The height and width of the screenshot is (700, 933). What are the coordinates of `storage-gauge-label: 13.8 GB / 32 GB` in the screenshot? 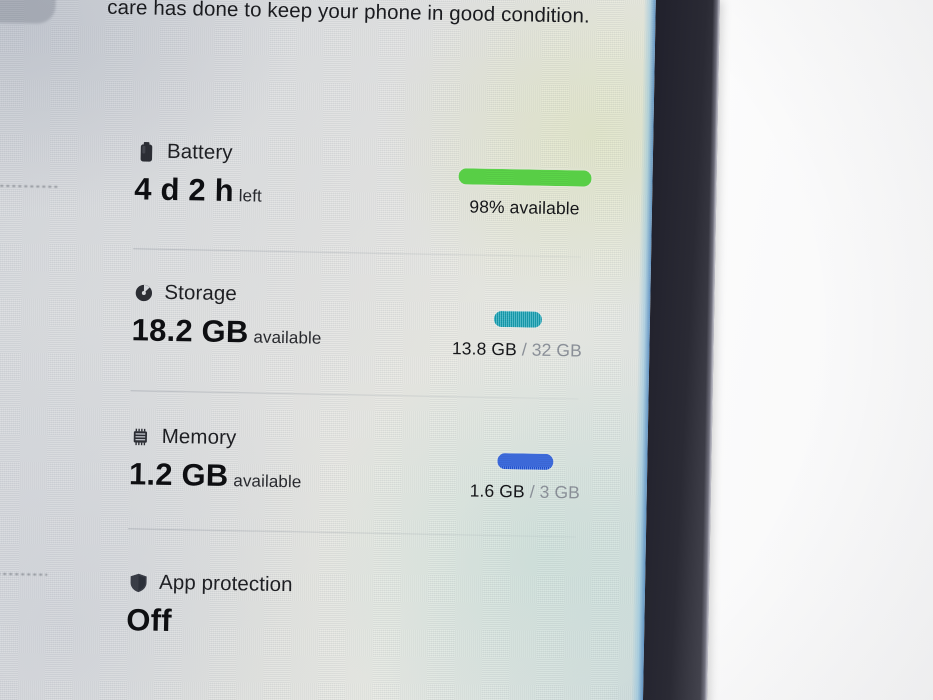 It's located at (516, 350).